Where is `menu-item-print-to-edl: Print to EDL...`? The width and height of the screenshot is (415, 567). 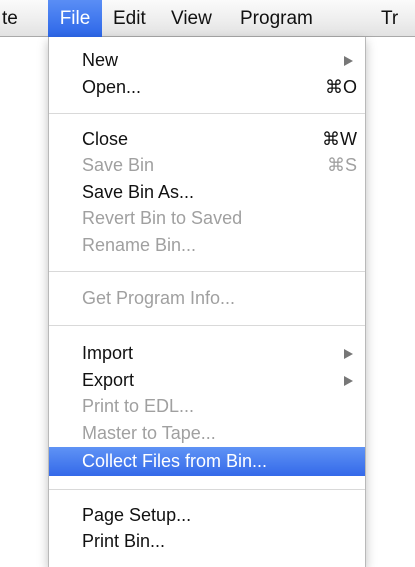
menu-item-print-to-edl: Print to EDL... is located at coordinates (207, 406).